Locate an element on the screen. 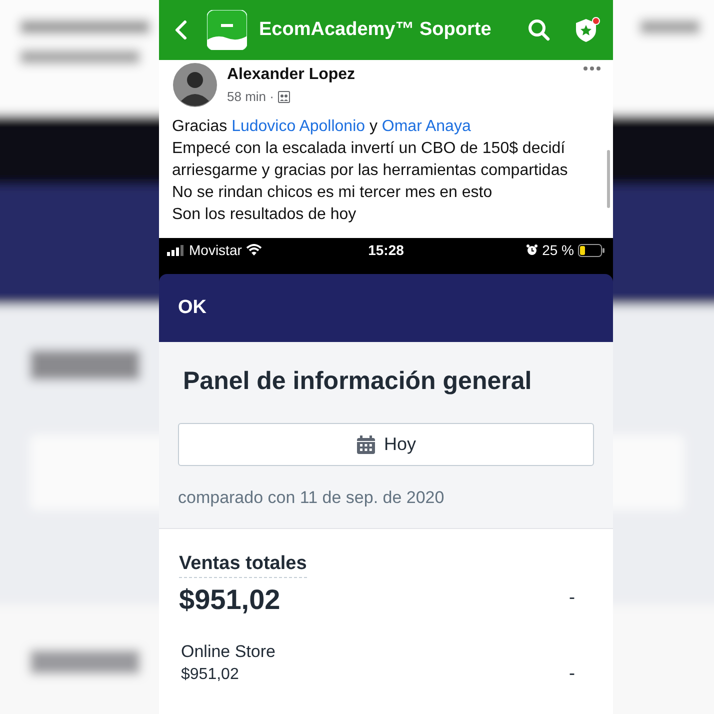 The image size is (714, 714). clock-time: 15:28 is located at coordinates (386, 250).